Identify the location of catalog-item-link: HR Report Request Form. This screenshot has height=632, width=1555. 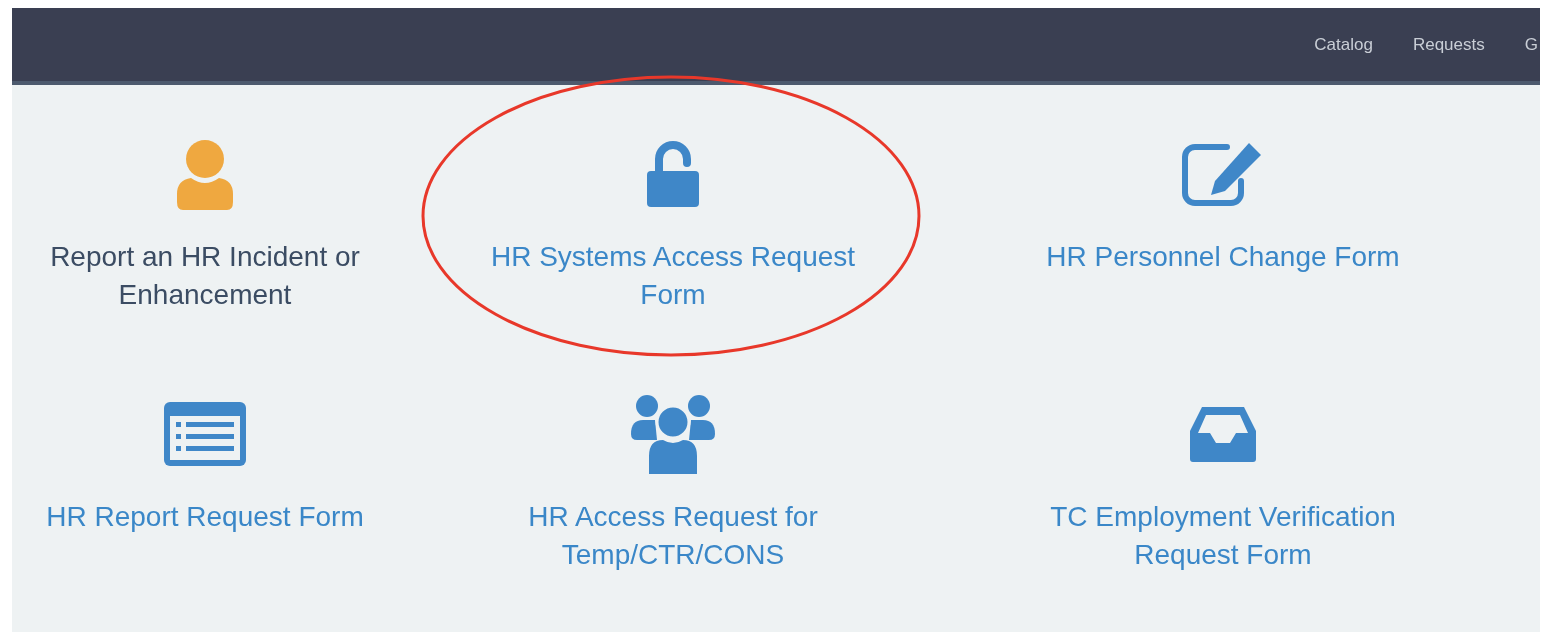
(205, 517).